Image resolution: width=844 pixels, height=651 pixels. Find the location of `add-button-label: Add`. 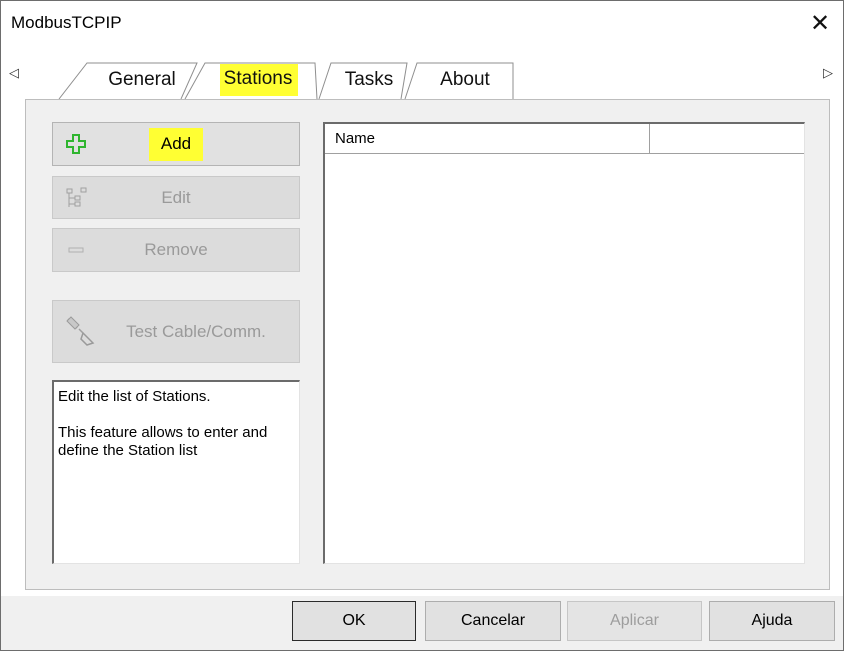

add-button-label: Add is located at coordinates (176, 144).